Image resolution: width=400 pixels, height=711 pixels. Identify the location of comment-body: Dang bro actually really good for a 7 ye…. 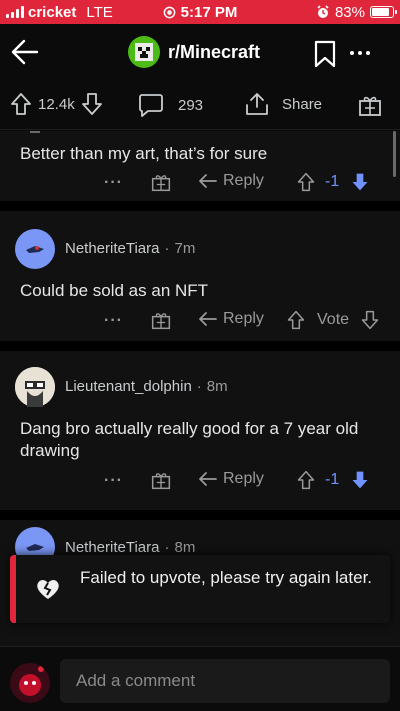
(189, 439).